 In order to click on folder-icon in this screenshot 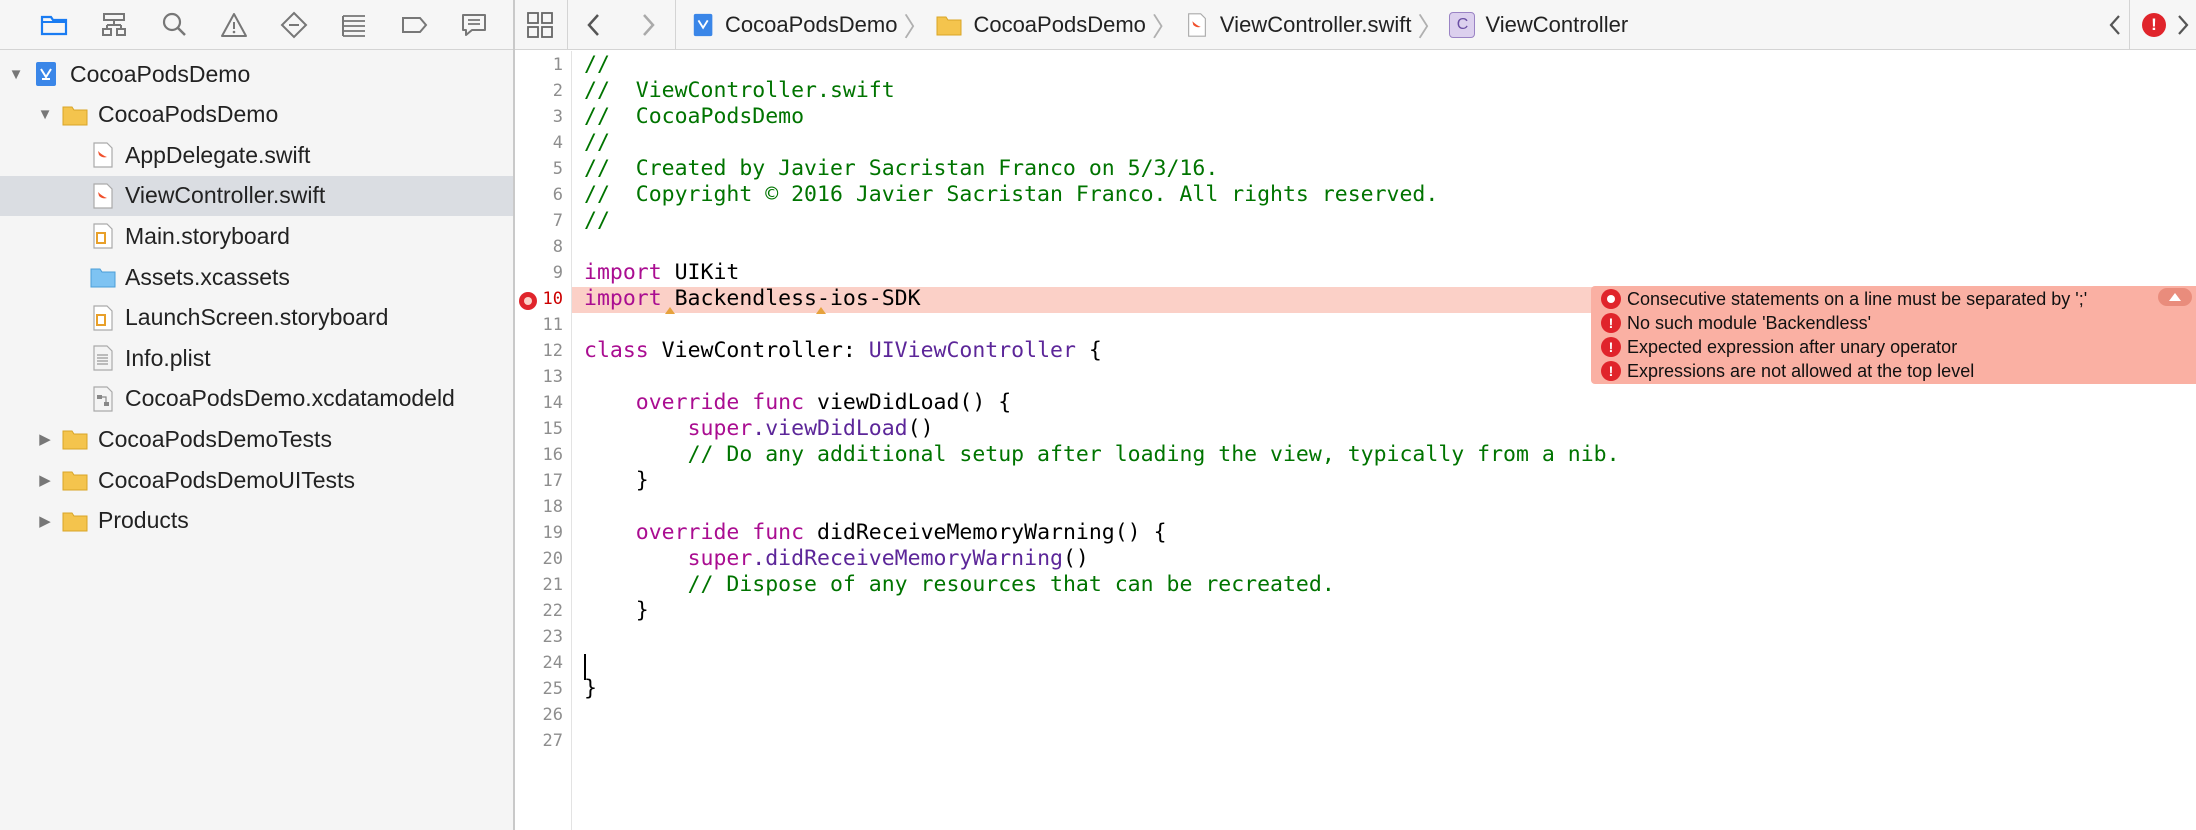, I will do `click(75, 481)`.